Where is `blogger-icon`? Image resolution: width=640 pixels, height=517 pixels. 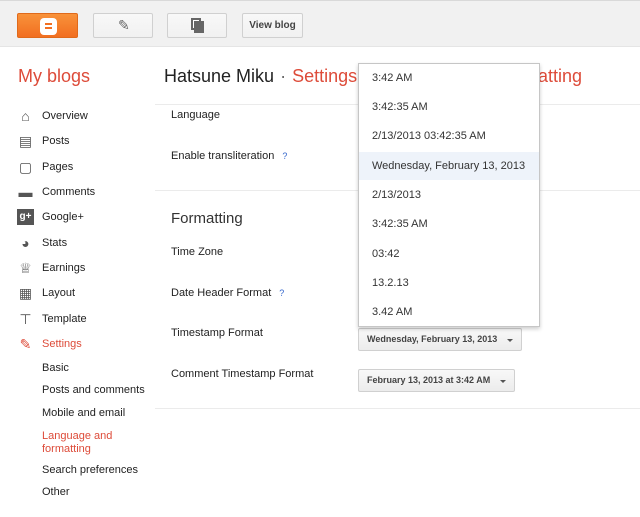 blogger-icon is located at coordinates (48, 26).